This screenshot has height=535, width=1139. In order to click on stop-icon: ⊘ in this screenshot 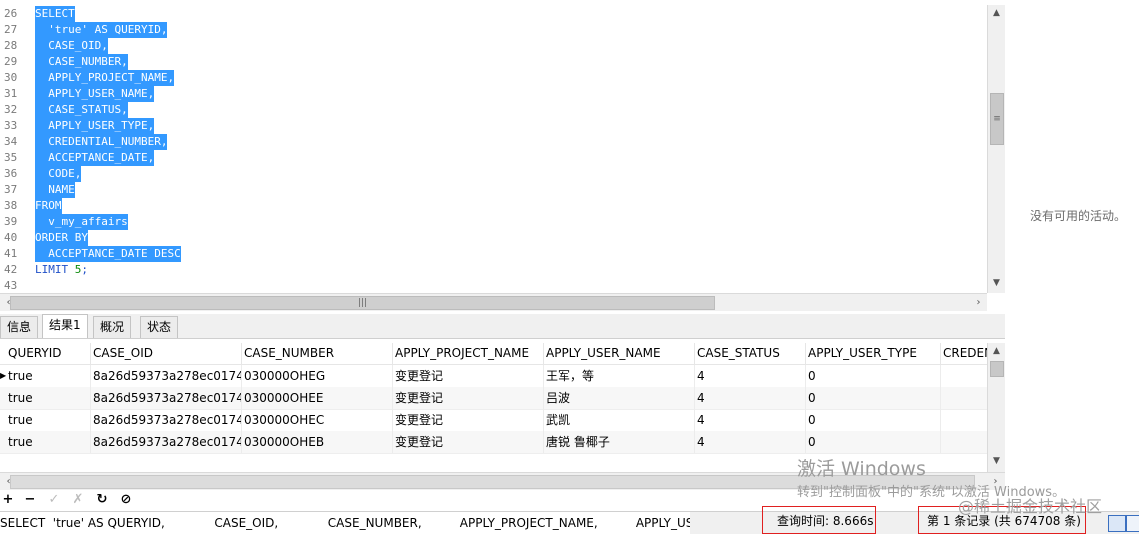, I will do `click(126, 500)`.